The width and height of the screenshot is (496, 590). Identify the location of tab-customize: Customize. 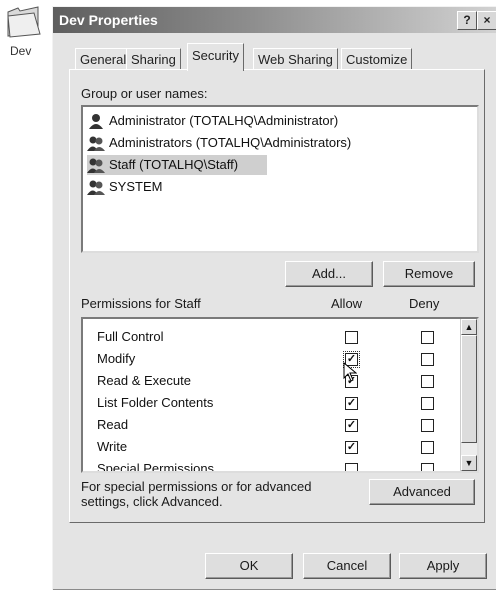
(377, 59).